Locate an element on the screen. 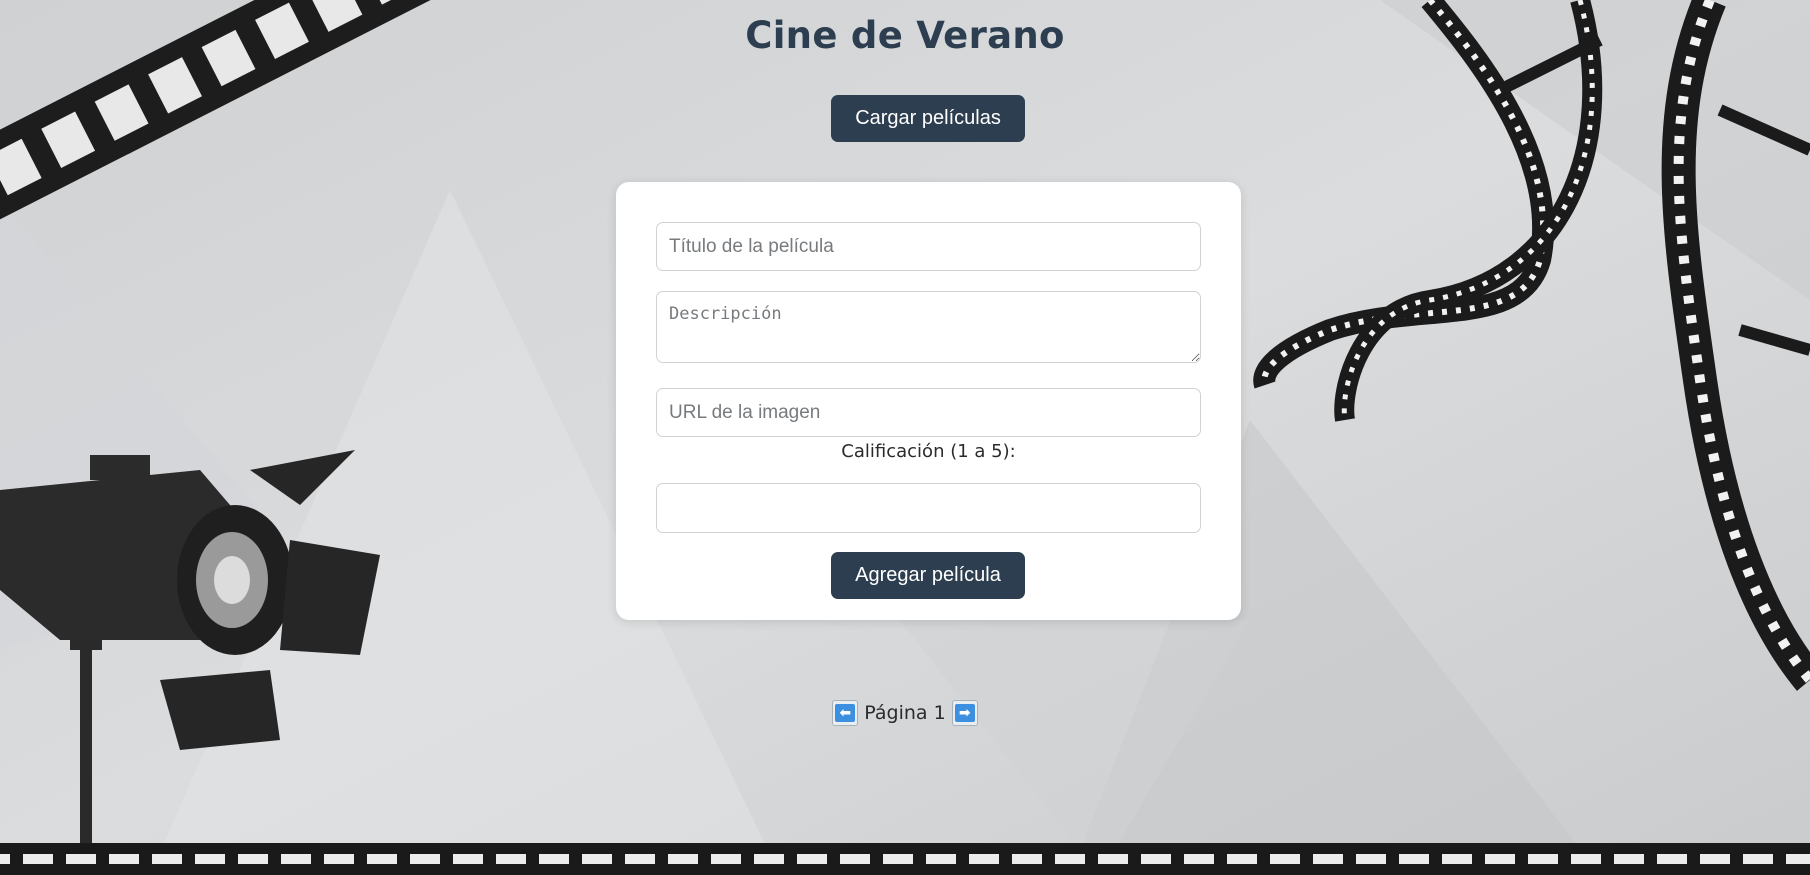  movie-title-input is located at coordinates (928, 246).